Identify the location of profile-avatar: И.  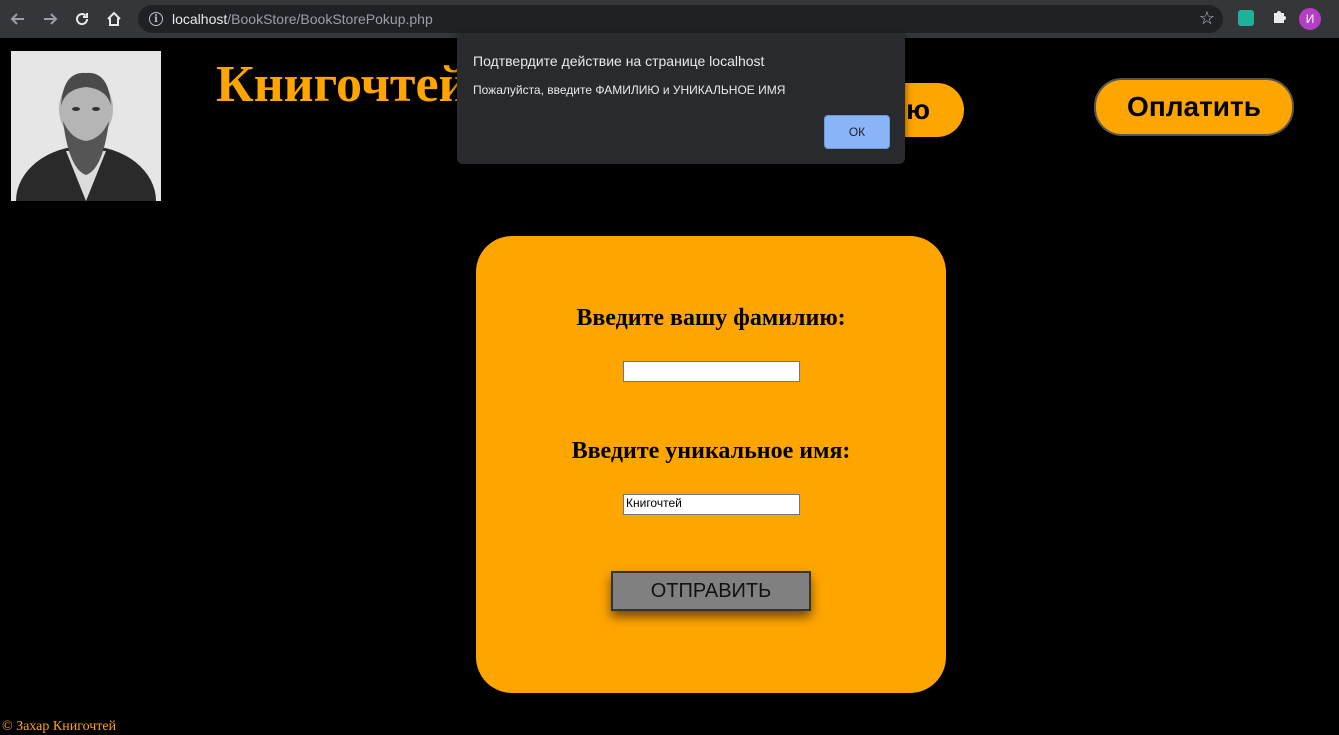
(1310, 19).